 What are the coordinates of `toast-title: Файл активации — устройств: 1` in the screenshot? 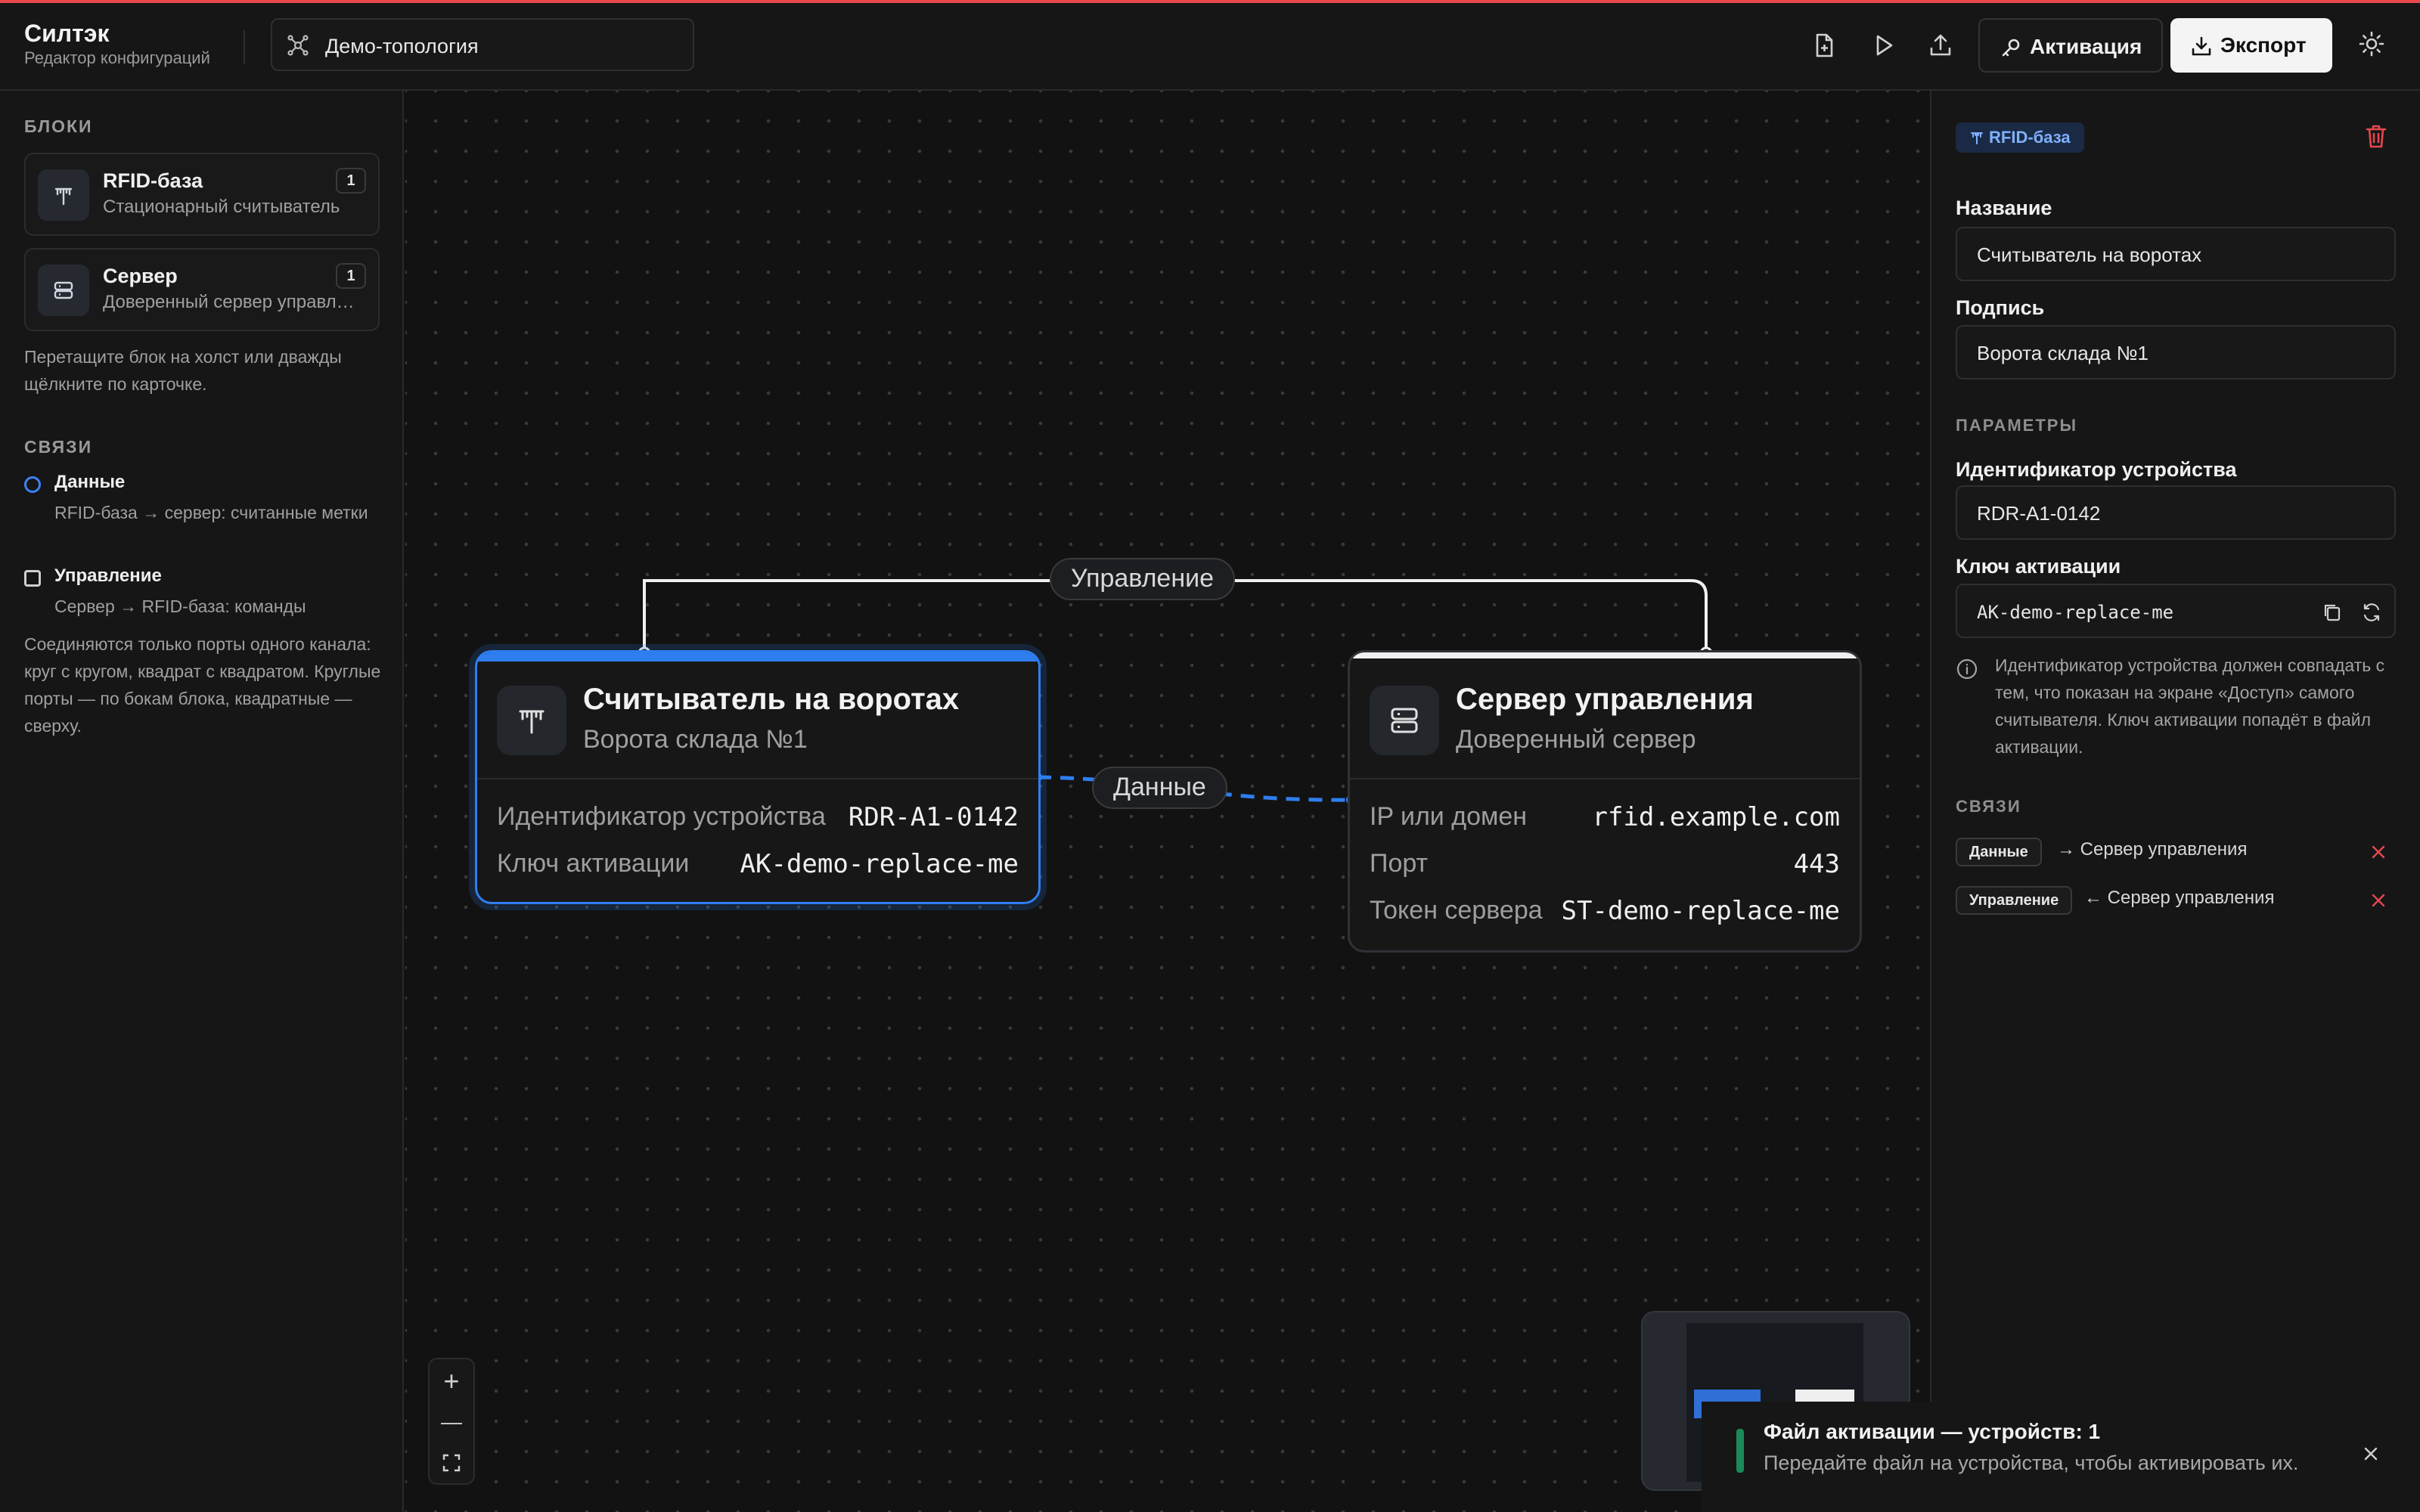 It's located at (1933, 1431).